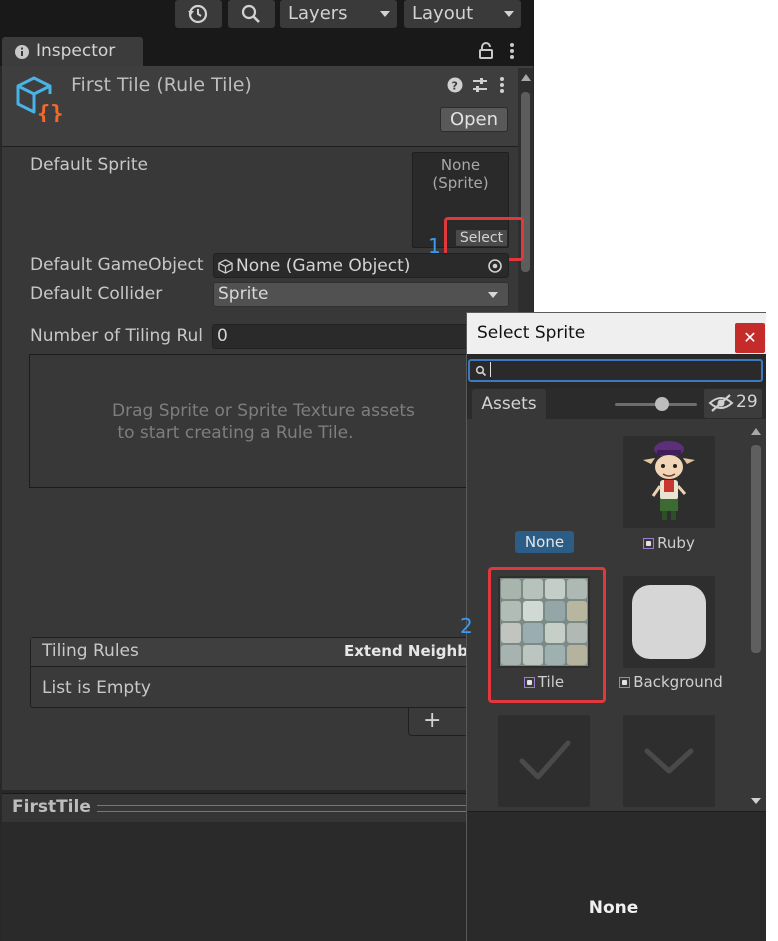 The image size is (778, 941). I want to click on list-footer: +, so click(441, 722).